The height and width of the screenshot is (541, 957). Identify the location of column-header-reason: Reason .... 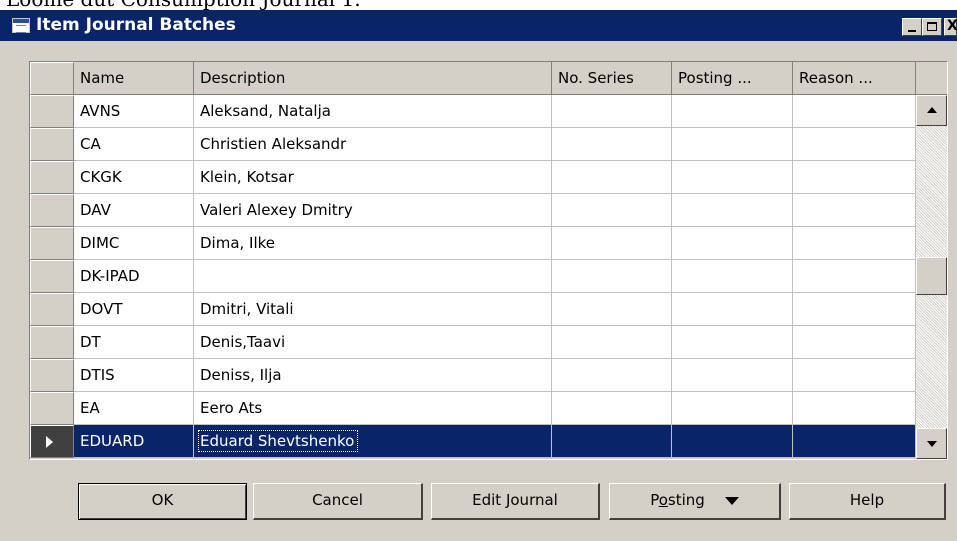
(854, 78).